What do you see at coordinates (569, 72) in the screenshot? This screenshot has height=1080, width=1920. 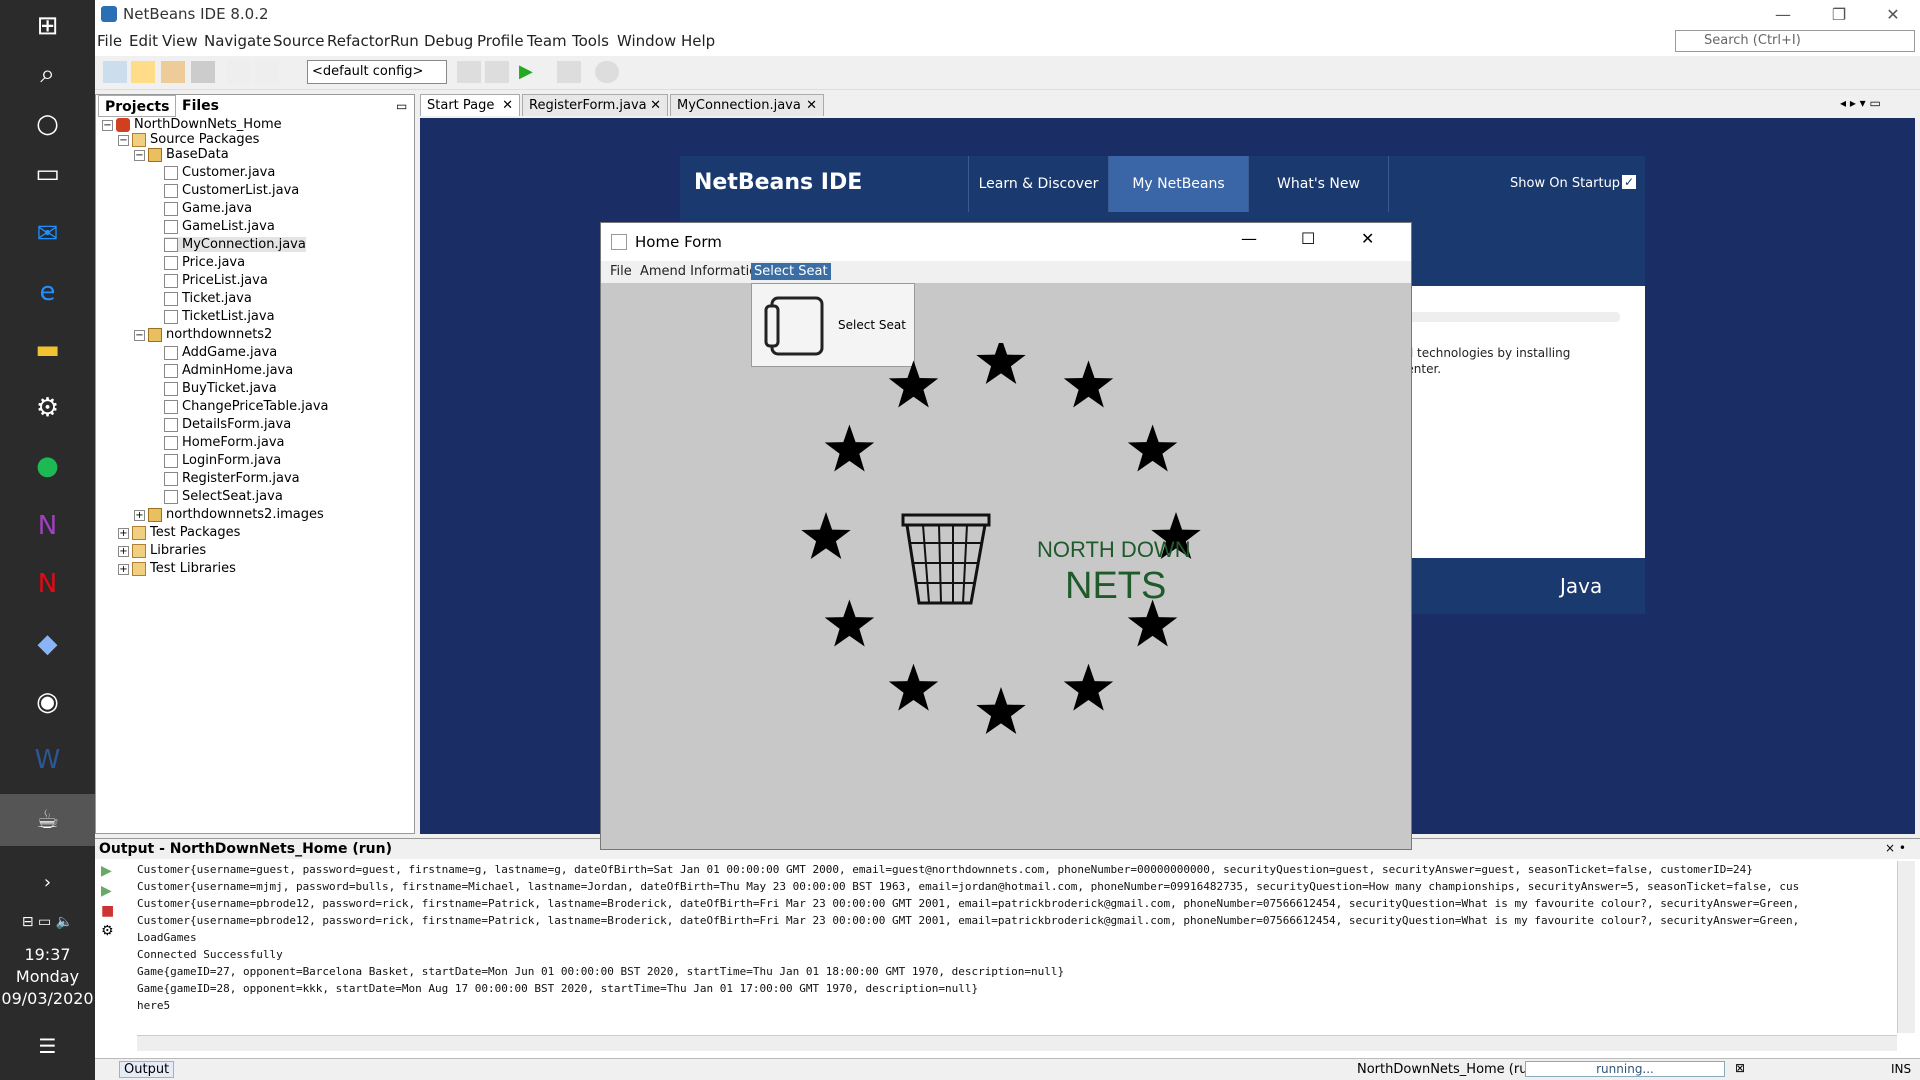 I see `debug-icon` at bounding box center [569, 72].